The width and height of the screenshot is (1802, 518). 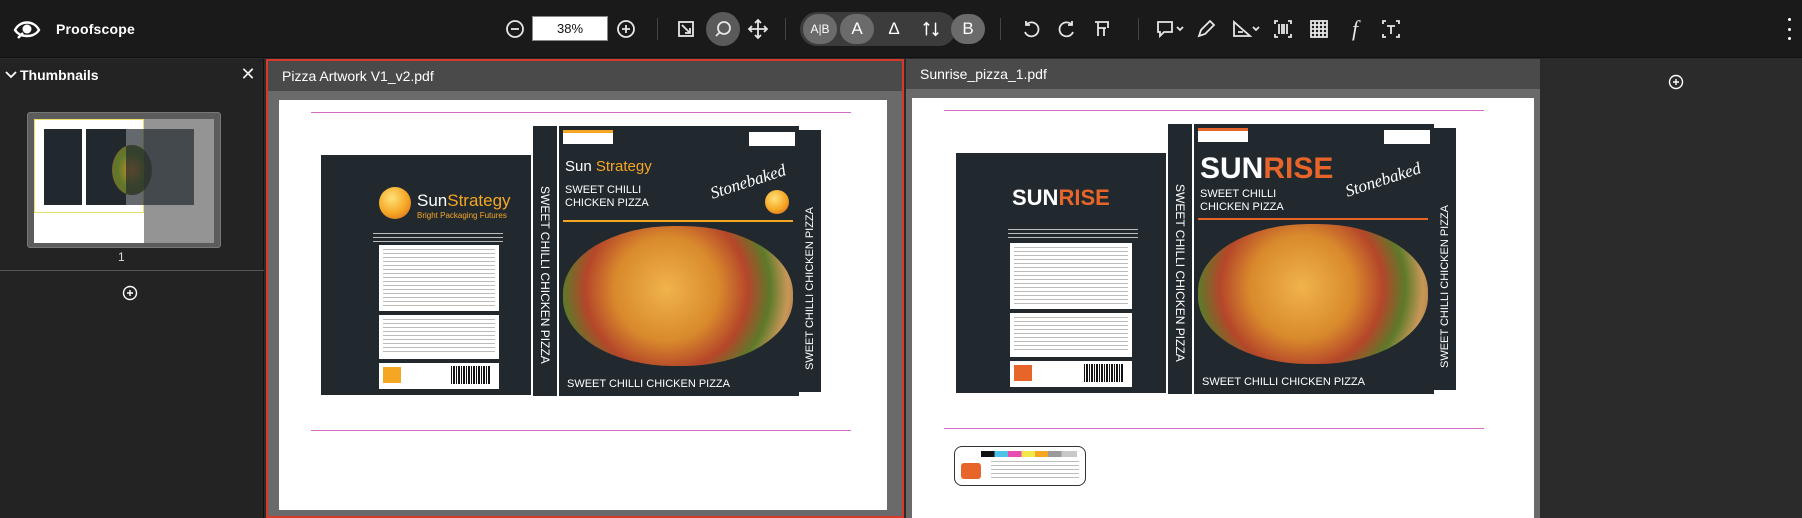 I want to click on pen-tool-button, so click(x=1206, y=29).